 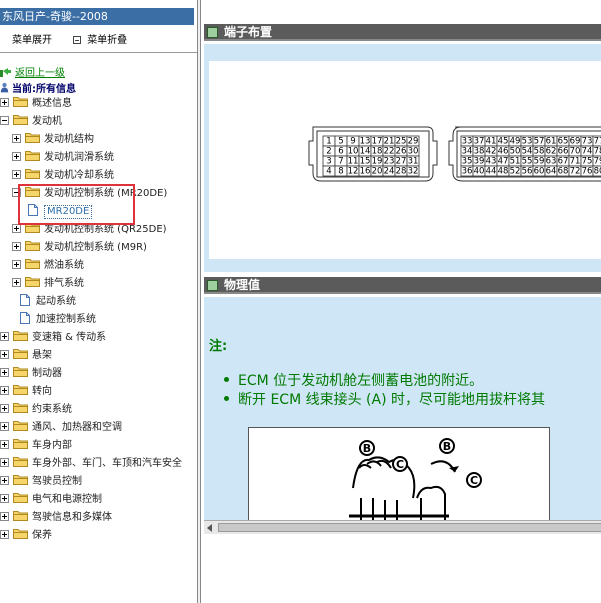 I want to click on tree-item-folder: 驾驶员控制, so click(x=41, y=482).